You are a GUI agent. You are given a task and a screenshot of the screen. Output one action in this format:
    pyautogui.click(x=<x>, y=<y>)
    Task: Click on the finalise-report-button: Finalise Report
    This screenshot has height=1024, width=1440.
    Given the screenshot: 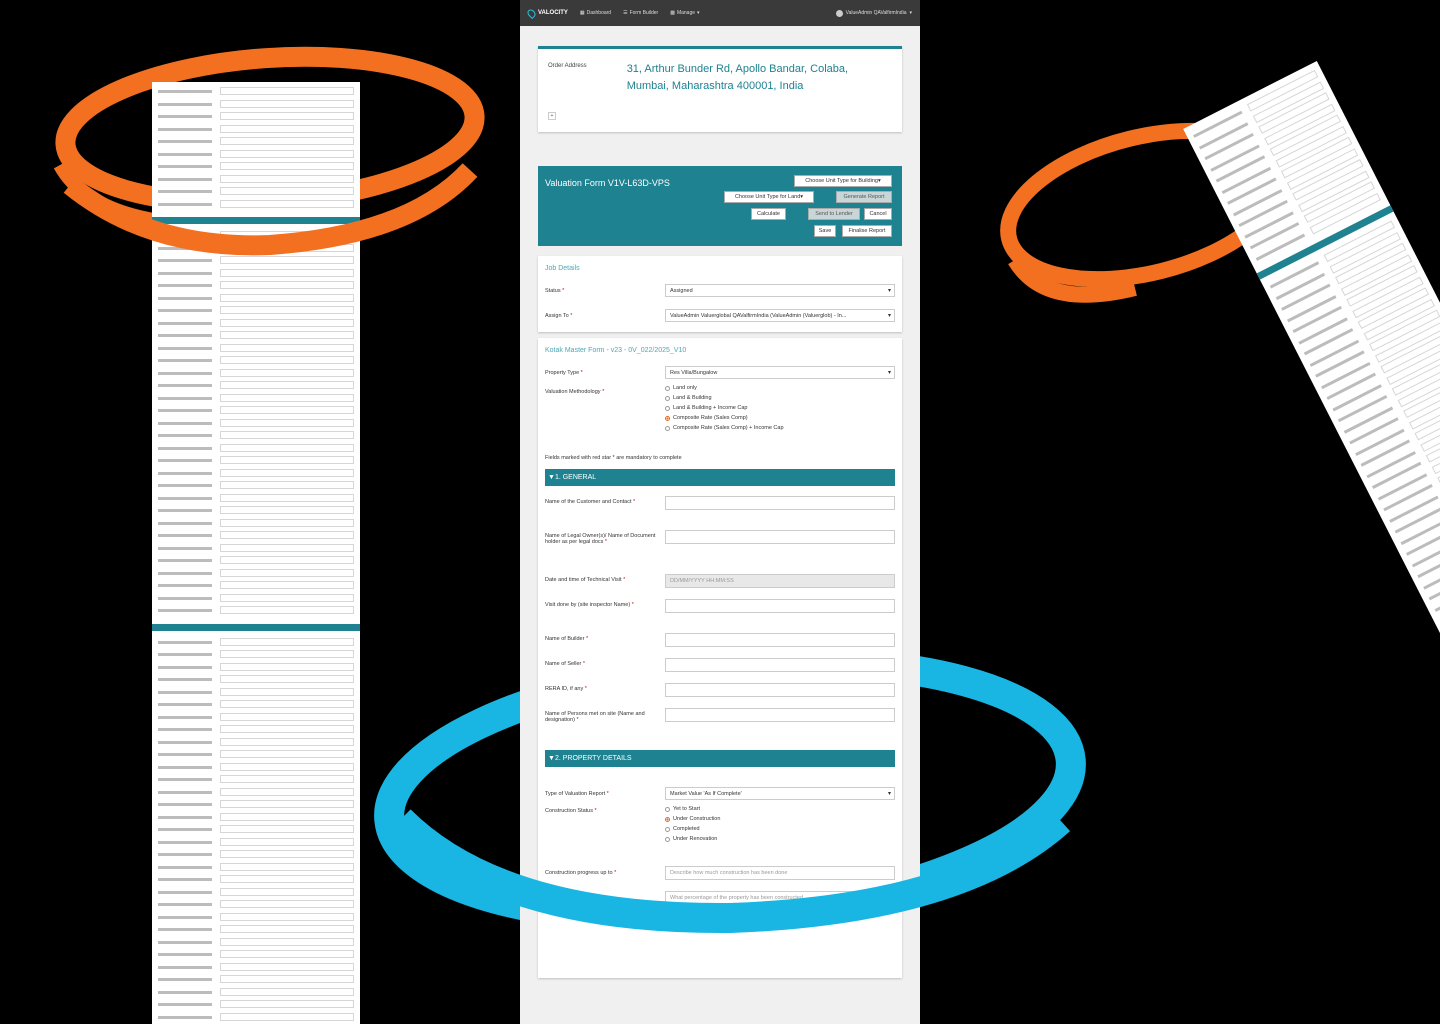 What is the action you would take?
    pyautogui.click(x=867, y=231)
    